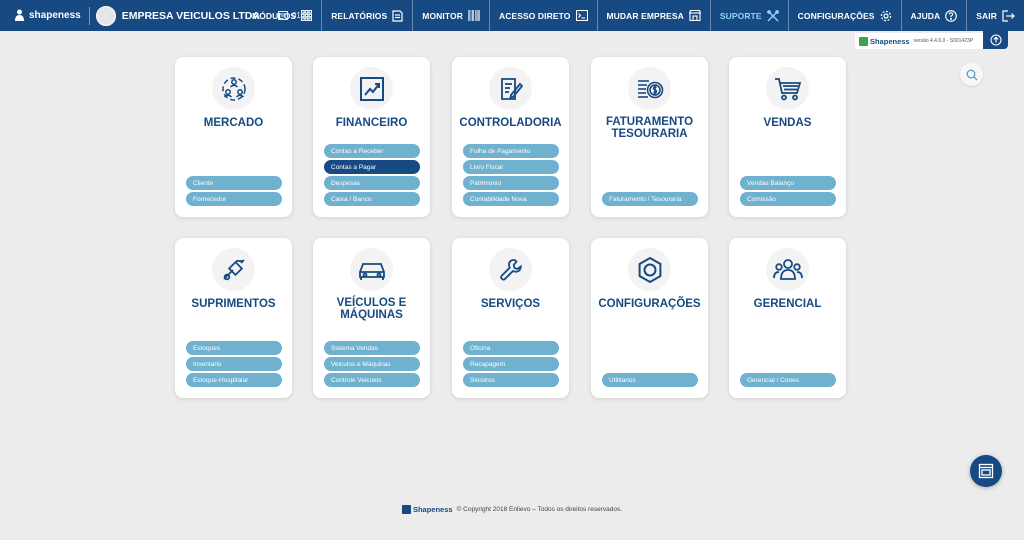 The width and height of the screenshot is (1024, 540). What do you see at coordinates (645, 15) in the screenshot?
I see `menu-label: MUDAR EMPRESA` at bounding box center [645, 15].